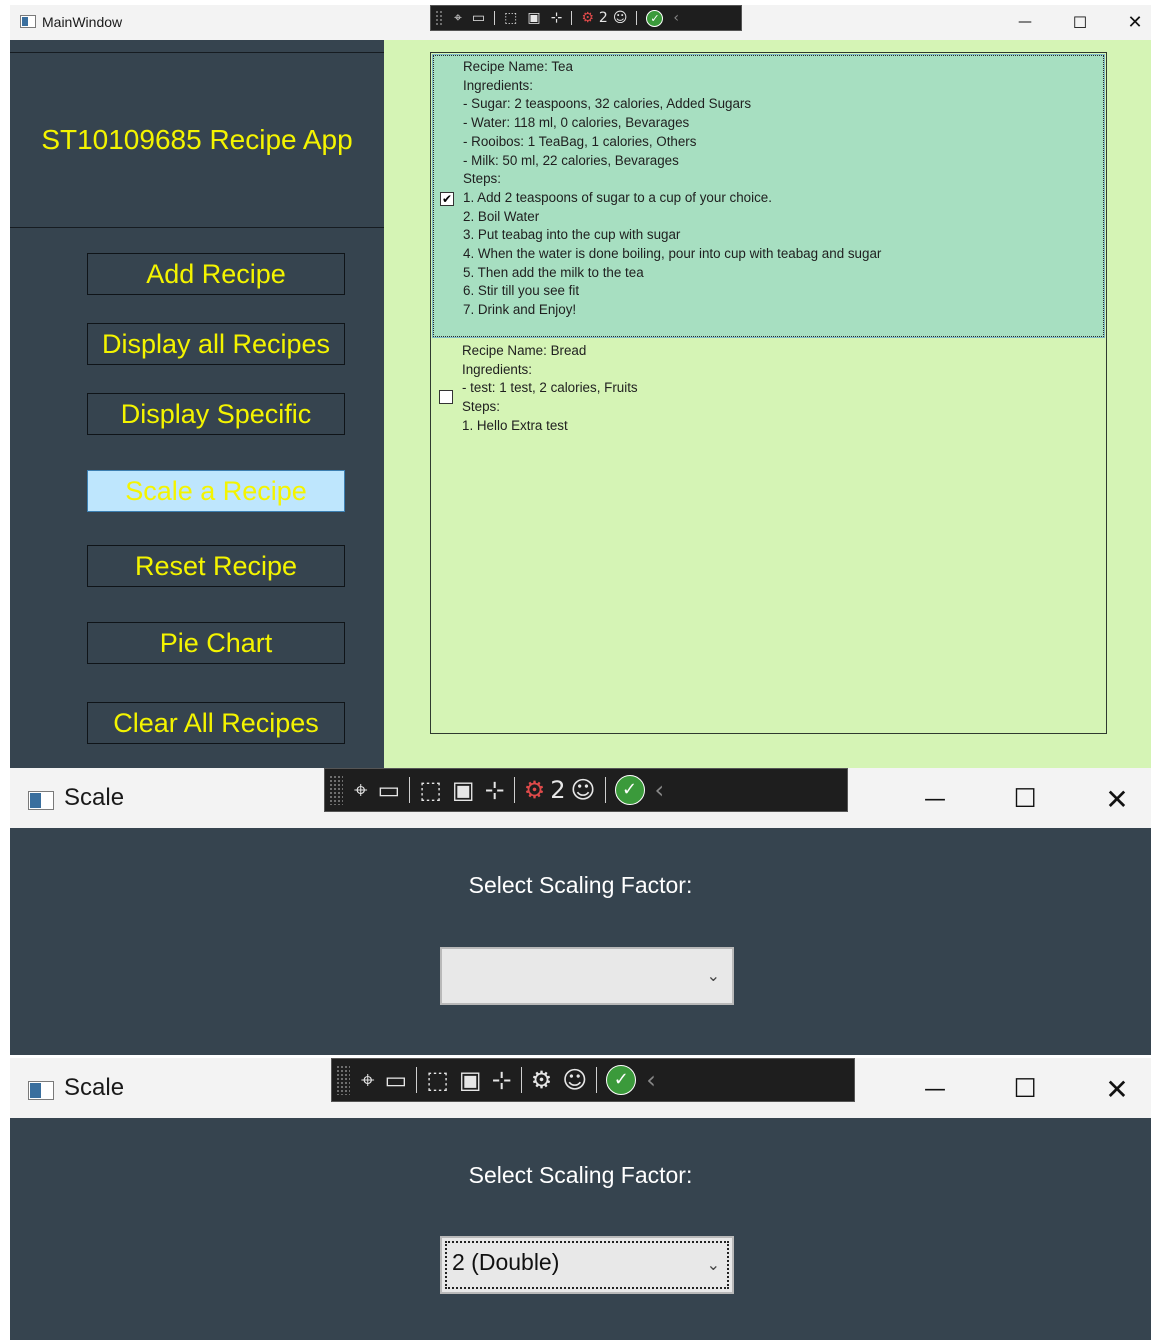 The width and height of the screenshot is (1151, 1340). I want to click on display-all-recipes-button: Display all Recipes, so click(216, 344).